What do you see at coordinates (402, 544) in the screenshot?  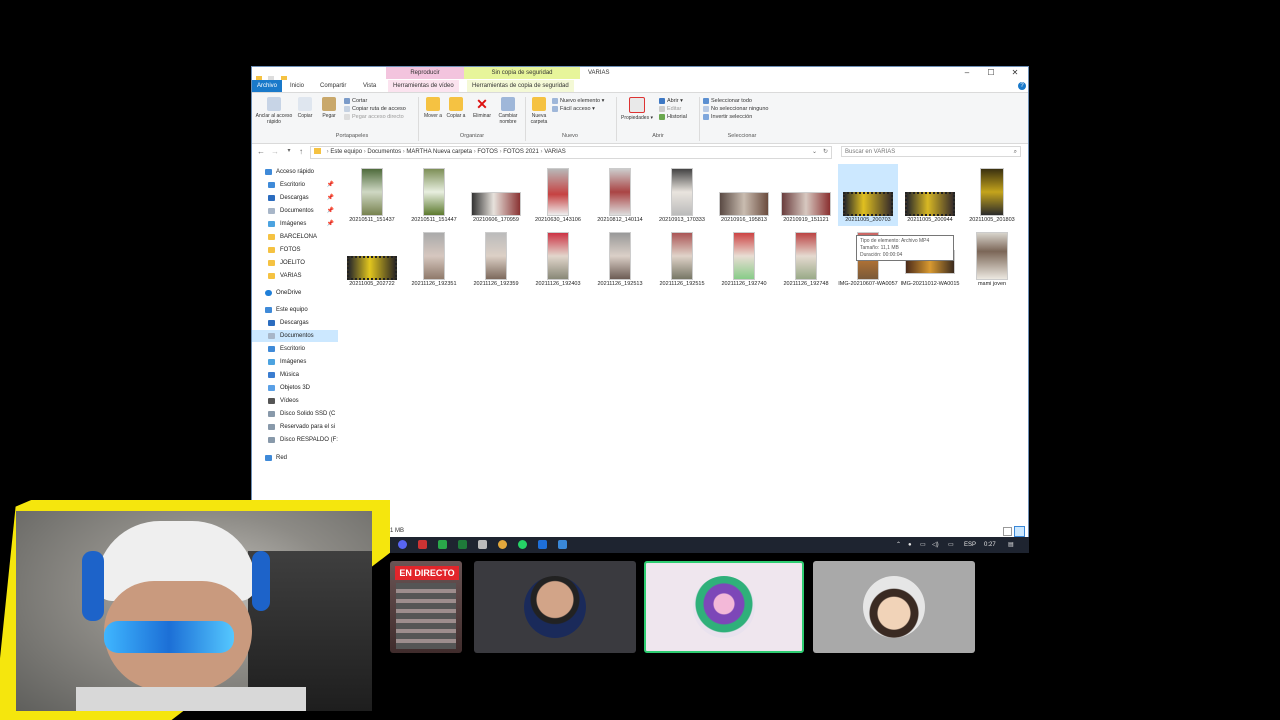 I see `discord-icon` at bounding box center [402, 544].